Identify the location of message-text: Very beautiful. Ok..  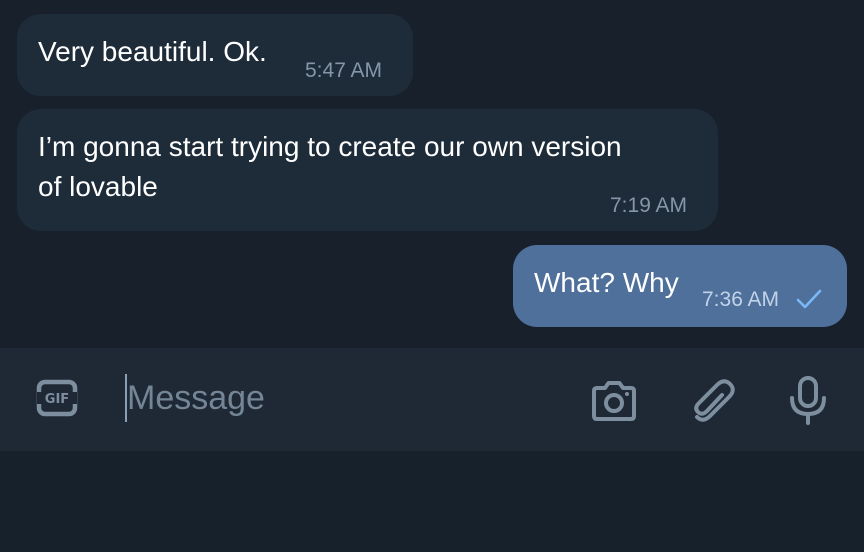
(152, 51).